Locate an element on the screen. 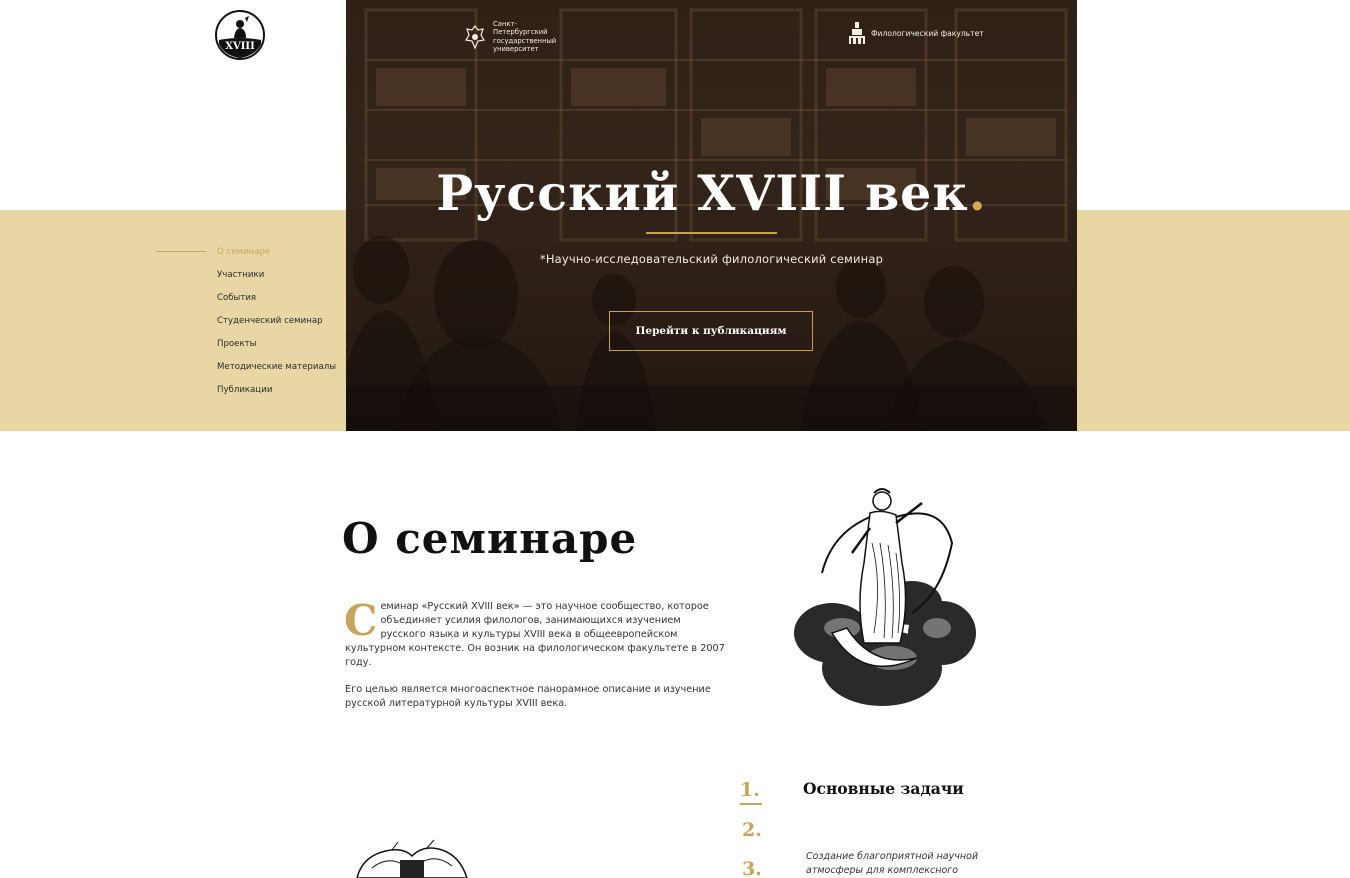 The width and height of the screenshot is (1350, 878). active-indicator is located at coordinates (181, 251).